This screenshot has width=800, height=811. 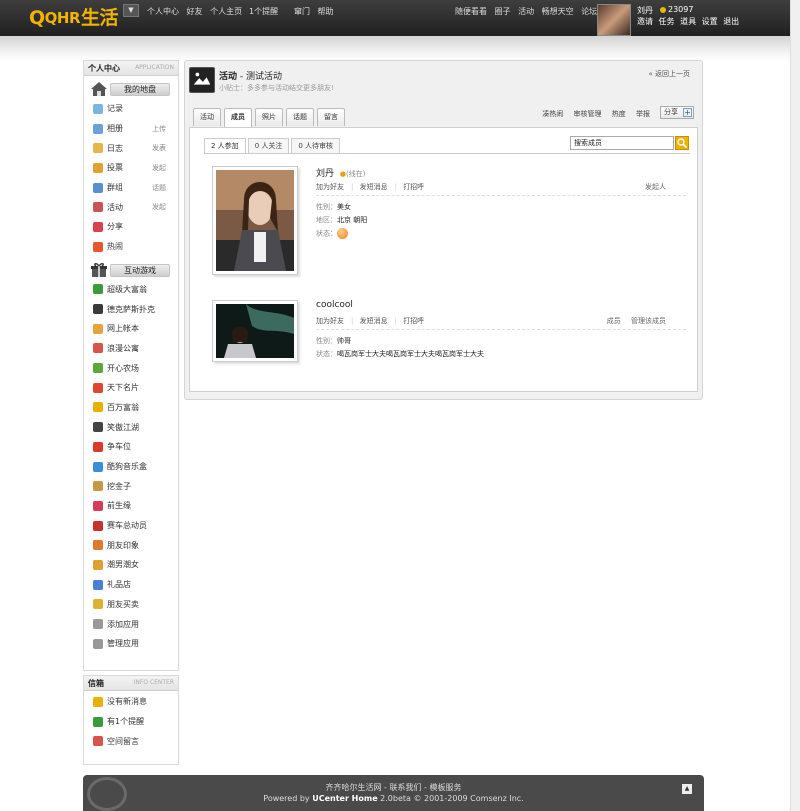 What do you see at coordinates (340, 172) in the screenshot?
I see `member-name: 刘丹 ●(线在)` at bounding box center [340, 172].